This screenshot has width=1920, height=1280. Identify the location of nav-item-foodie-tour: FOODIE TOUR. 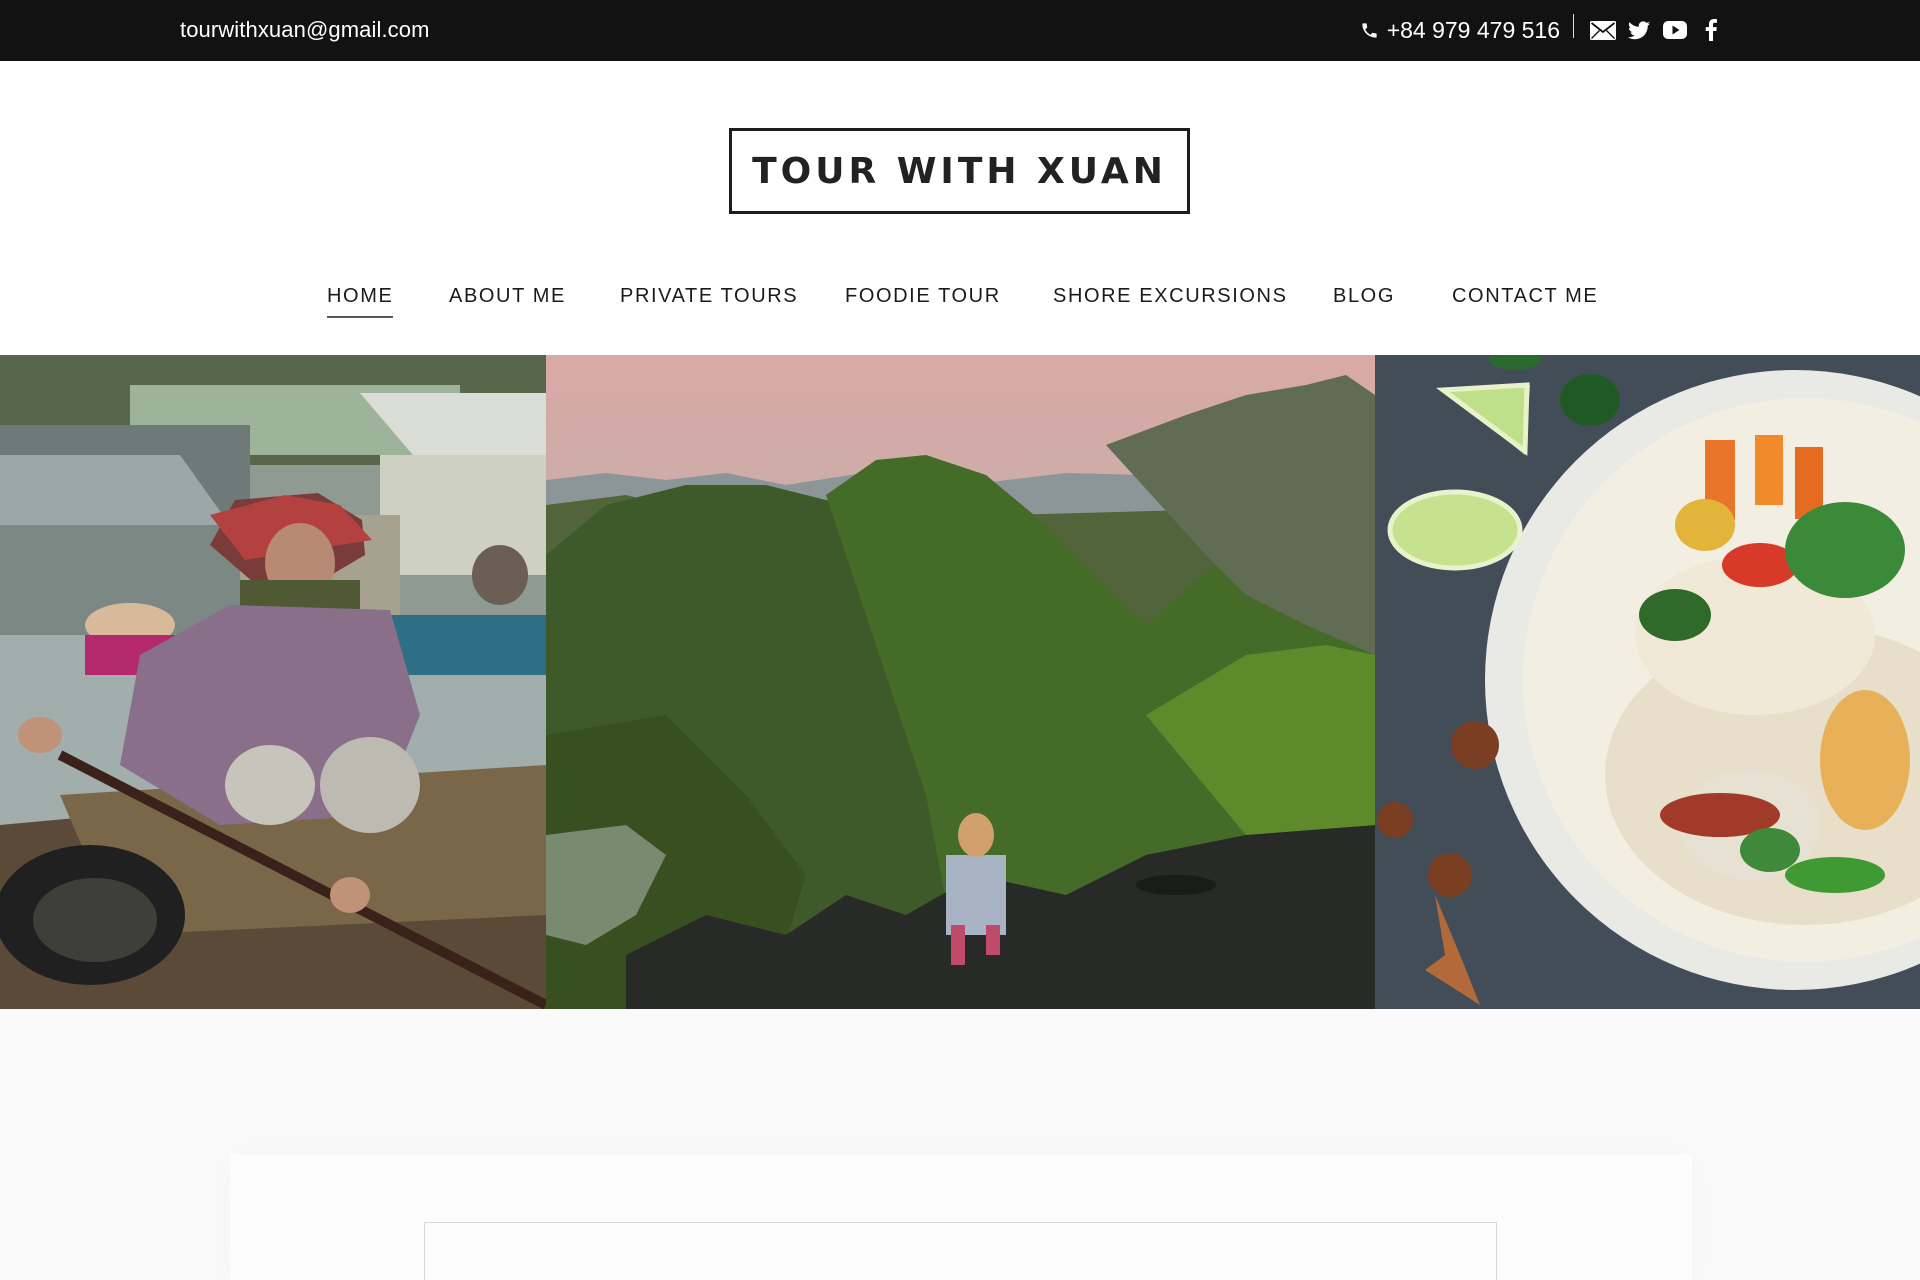
(923, 296).